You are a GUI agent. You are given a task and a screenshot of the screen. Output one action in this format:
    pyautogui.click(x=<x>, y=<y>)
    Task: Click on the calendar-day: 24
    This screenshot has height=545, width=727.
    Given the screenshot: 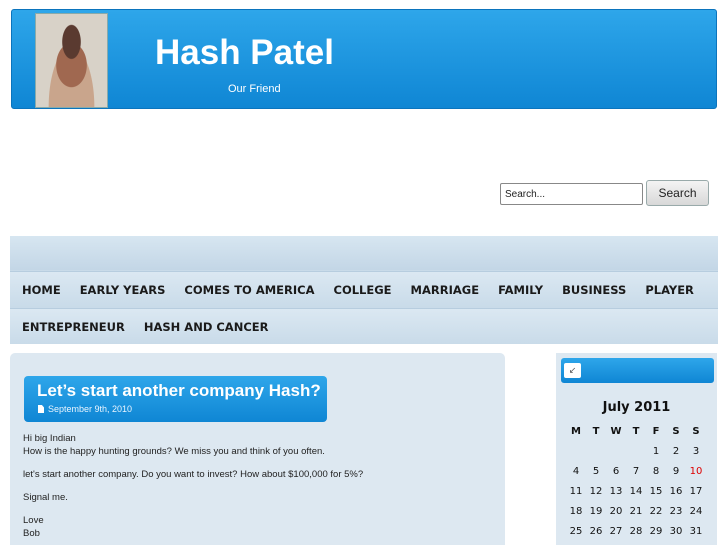 What is the action you would take?
    pyautogui.click(x=696, y=511)
    